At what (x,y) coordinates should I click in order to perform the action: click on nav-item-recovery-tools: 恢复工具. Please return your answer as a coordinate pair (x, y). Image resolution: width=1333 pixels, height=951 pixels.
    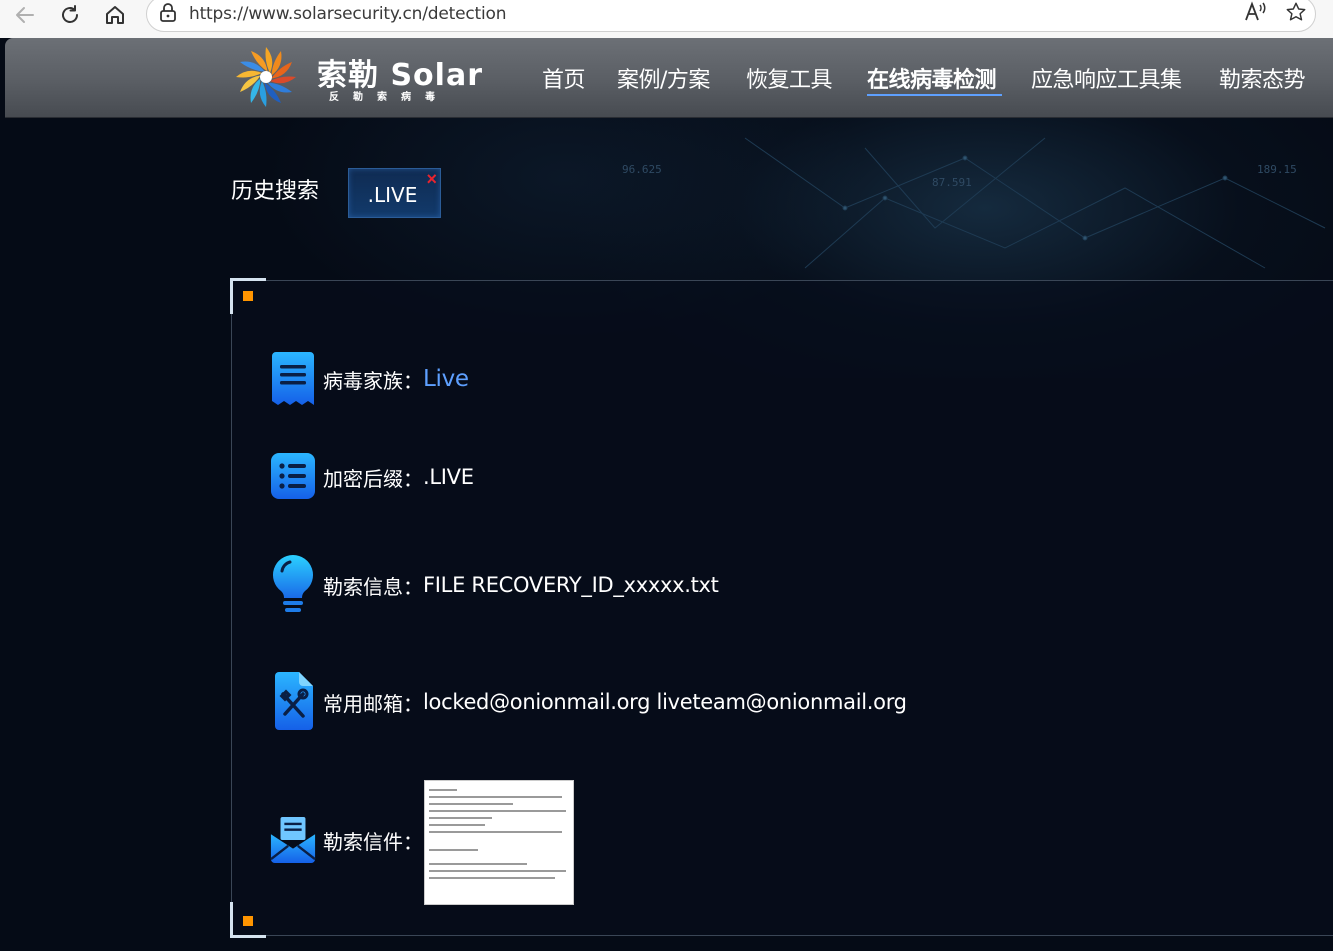
    Looking at the image, I should click on (789, 78).